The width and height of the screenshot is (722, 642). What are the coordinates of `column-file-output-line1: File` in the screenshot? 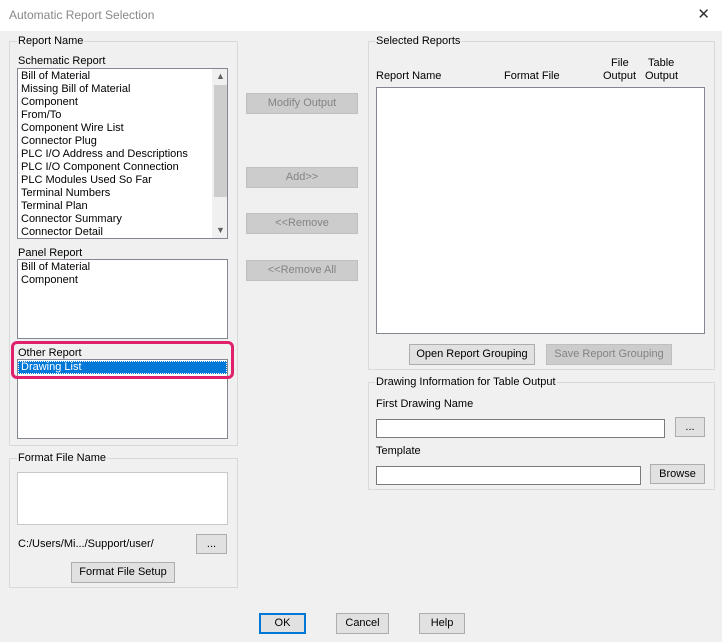 It's located at (620, 63).